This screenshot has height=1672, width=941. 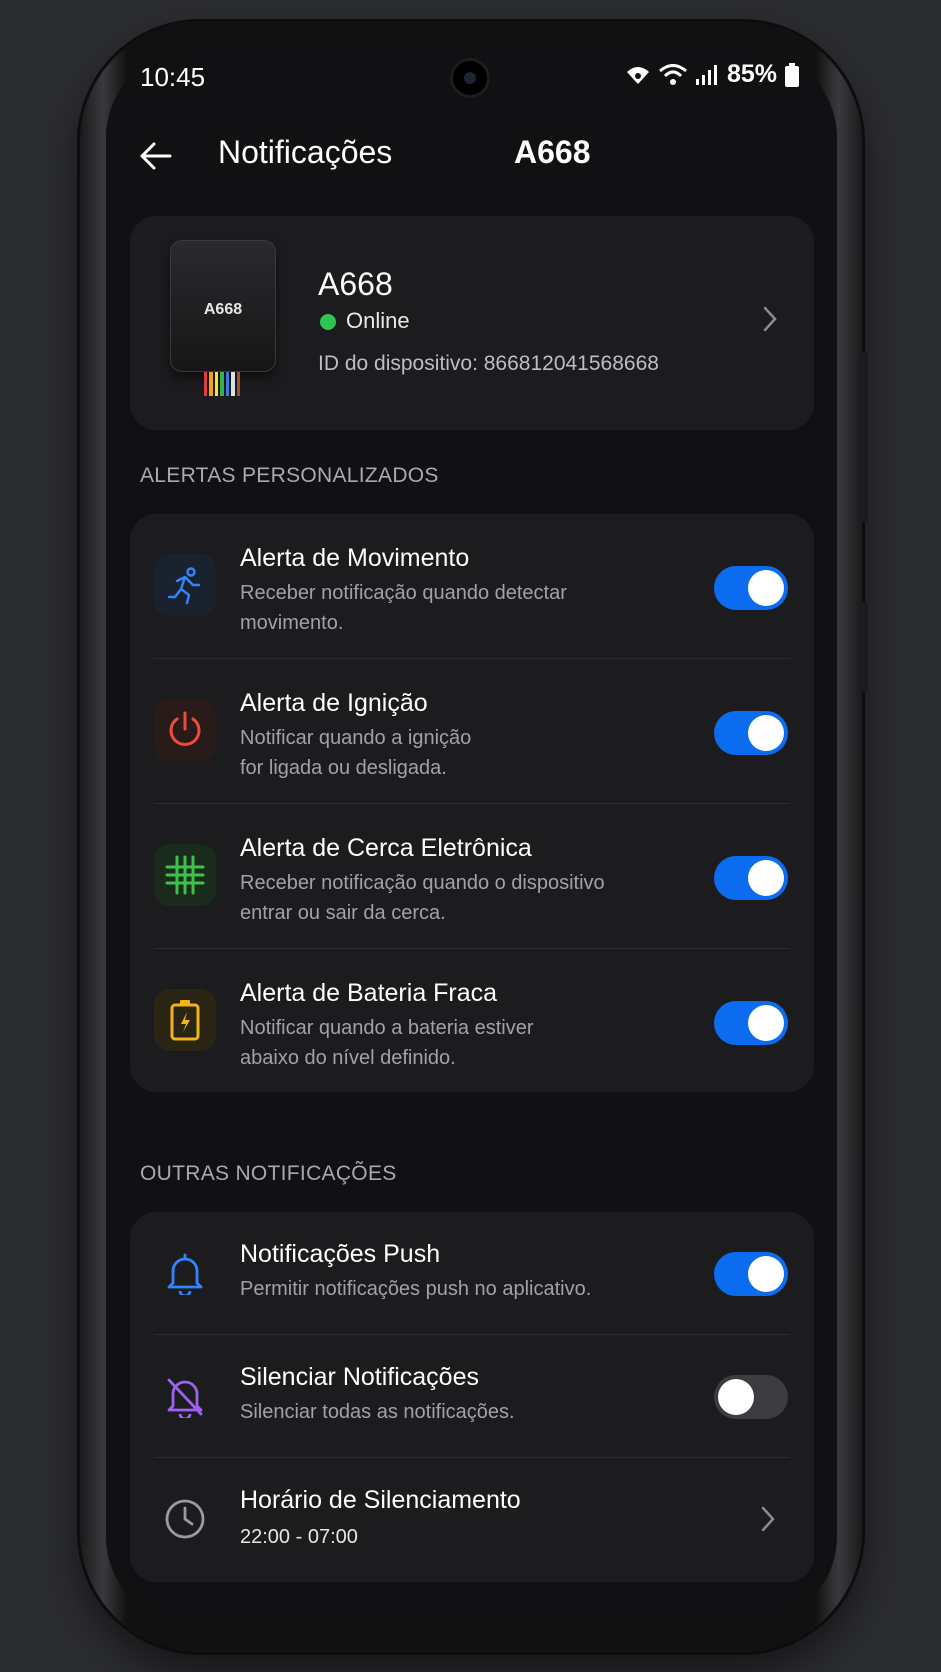 I want to click on front-camera, so click(x=470, y=78).